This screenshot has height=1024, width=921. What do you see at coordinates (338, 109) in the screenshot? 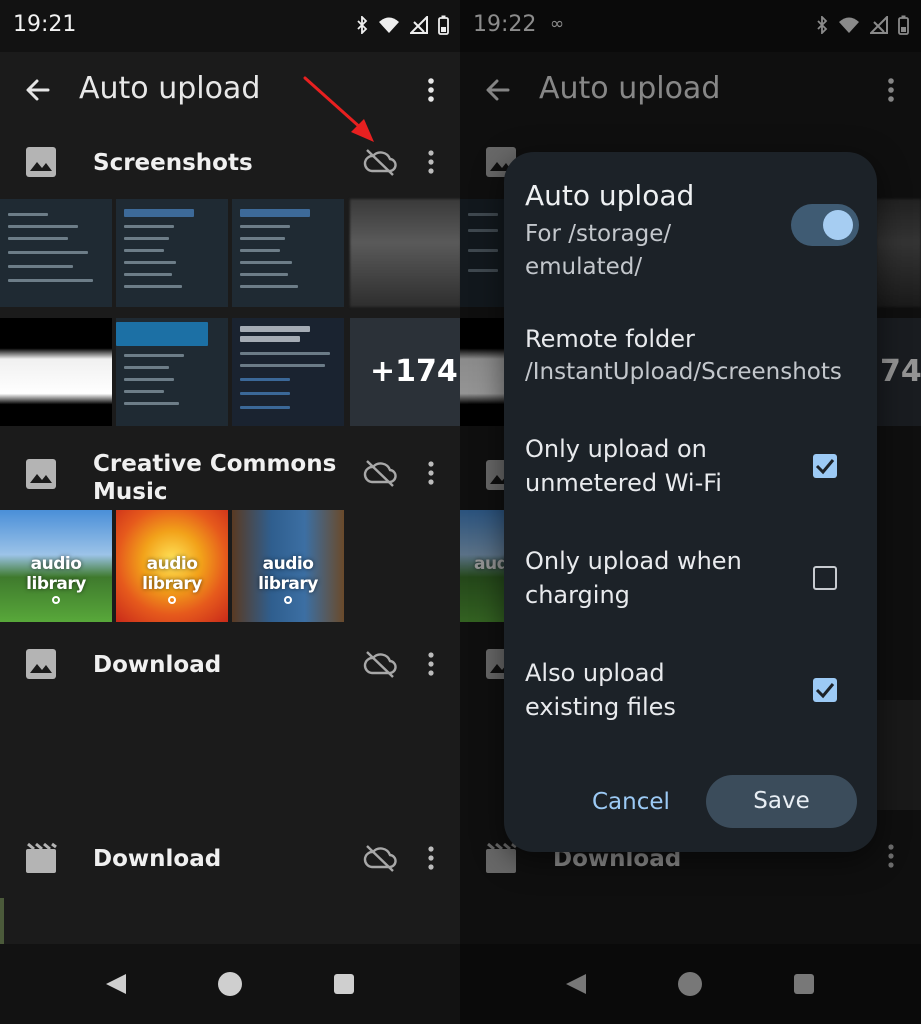
I see `annotation-arrow-icon` at bounding box center [338, 109].